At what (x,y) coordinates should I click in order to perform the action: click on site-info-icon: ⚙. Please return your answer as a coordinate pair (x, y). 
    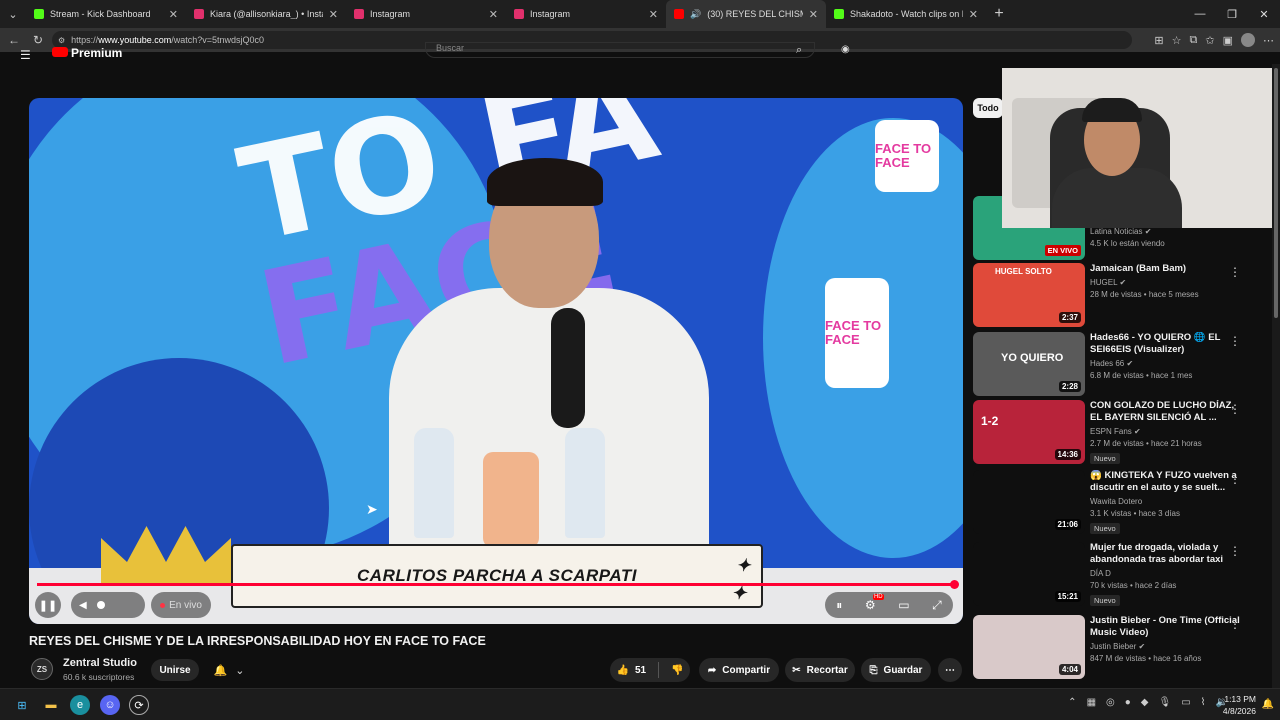
    Looking at the image, I should click on (61, 40).